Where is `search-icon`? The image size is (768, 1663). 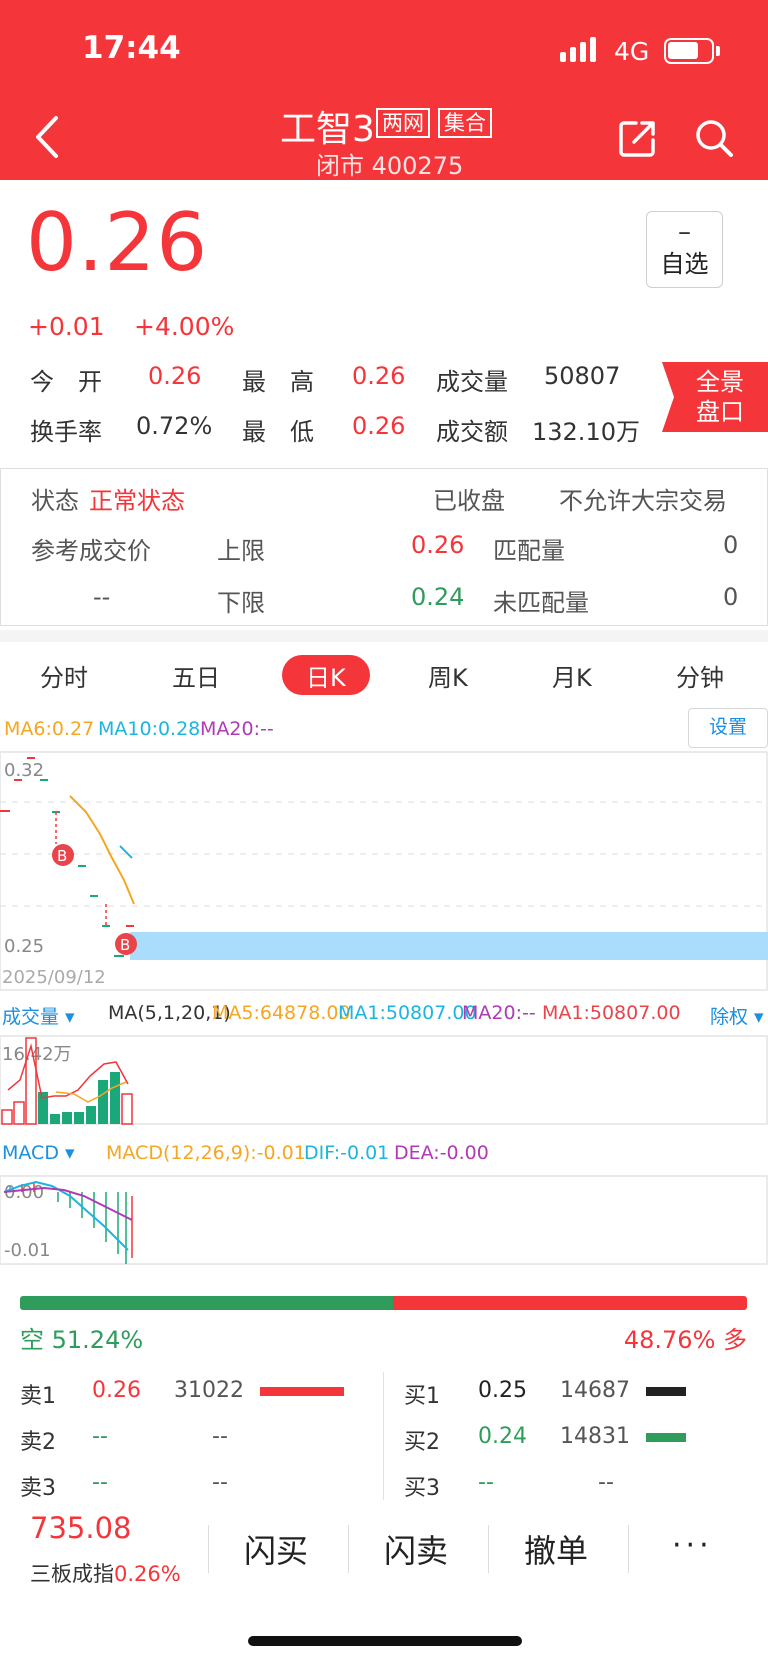 search-icon is located at coordinates (714, 138).